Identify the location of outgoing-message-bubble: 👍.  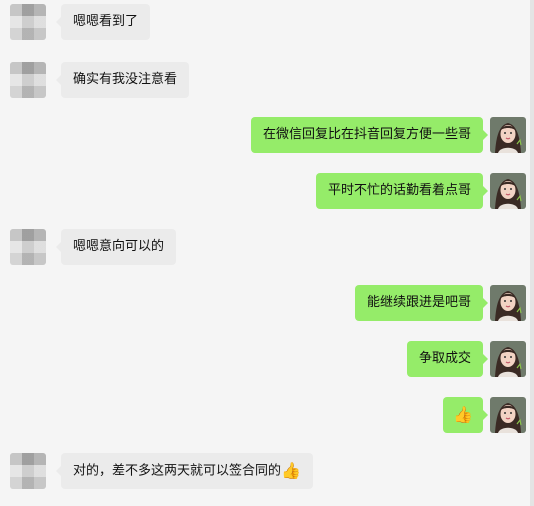
(465, 415).